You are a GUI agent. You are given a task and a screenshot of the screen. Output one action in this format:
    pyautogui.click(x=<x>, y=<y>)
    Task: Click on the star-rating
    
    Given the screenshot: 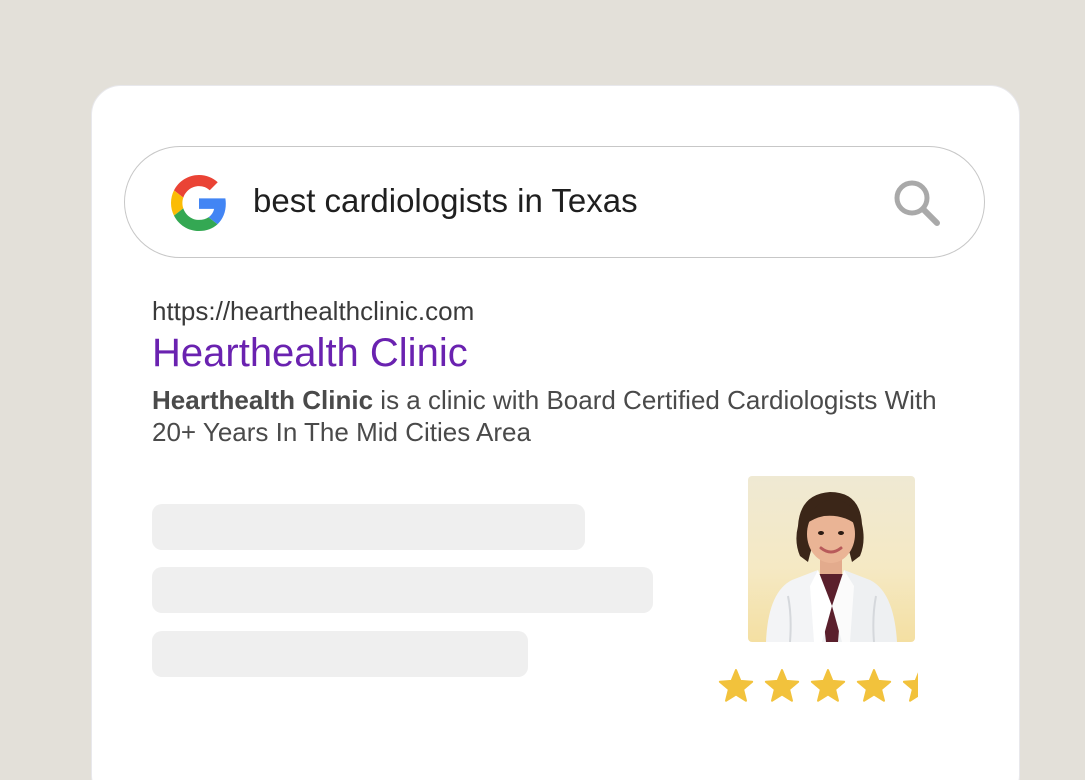 What is the action you would take?
    pyautogui.click(x=818, y=685)
    